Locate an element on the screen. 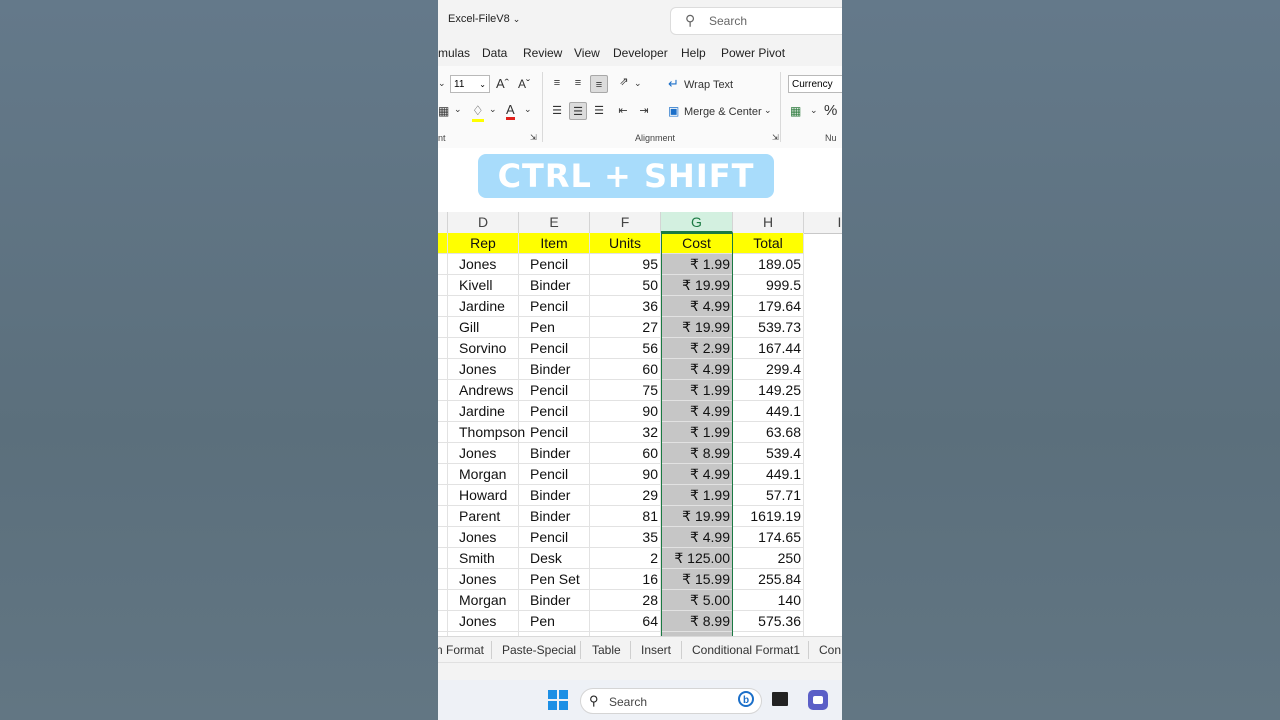 Image resolution: width=1280 pixels, height=720 pixels. table-cell: 27 is located at coordinates (625, 327).